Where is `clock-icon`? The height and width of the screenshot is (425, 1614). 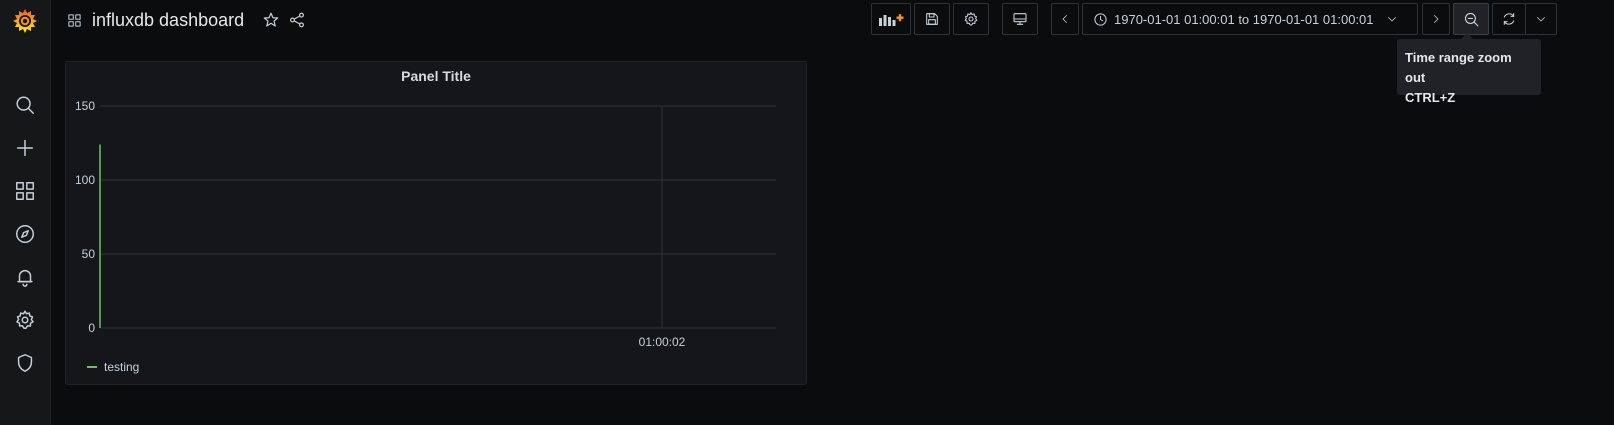 clock-icon is located at coordinates (1100, 19).